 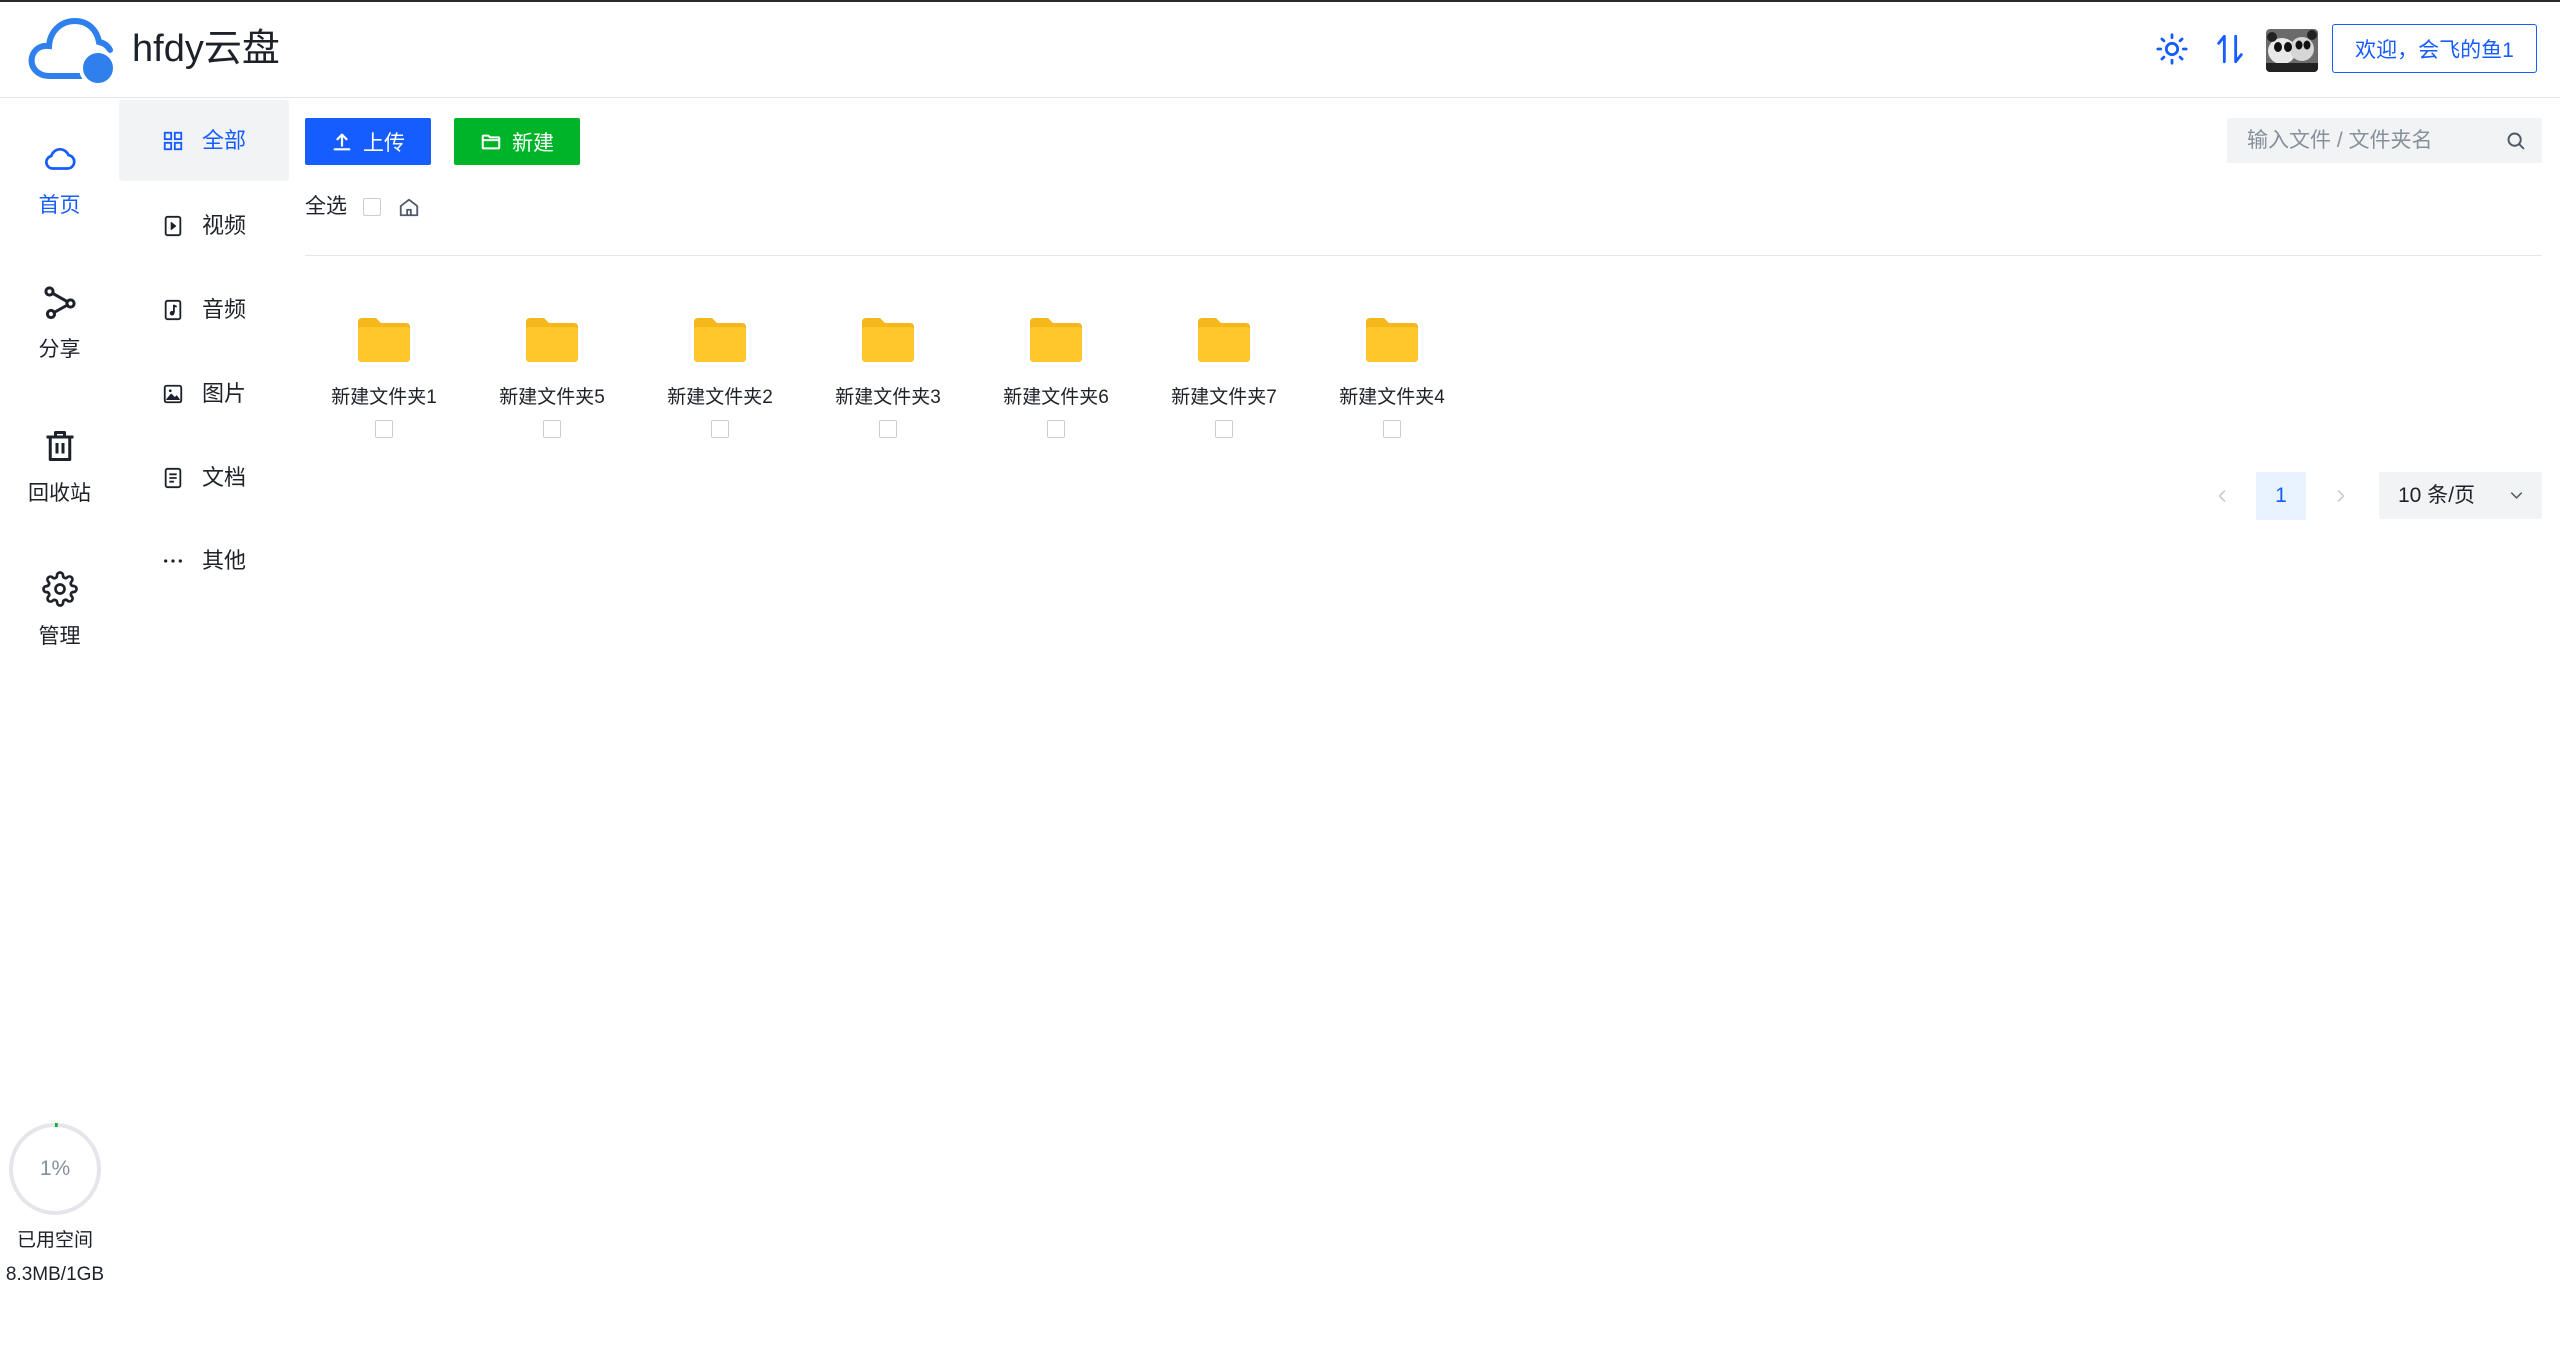 I want to click on category-all: 全部, so click(x=204, y=140).